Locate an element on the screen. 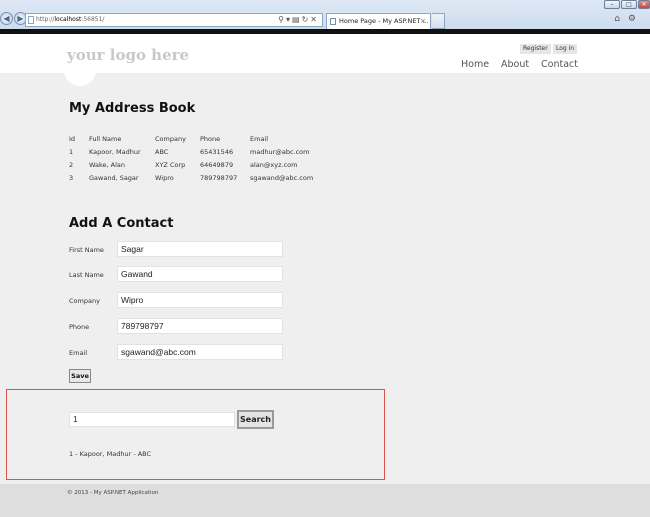  window-controls: – □ ✕ is located at coordinates (626, 4).